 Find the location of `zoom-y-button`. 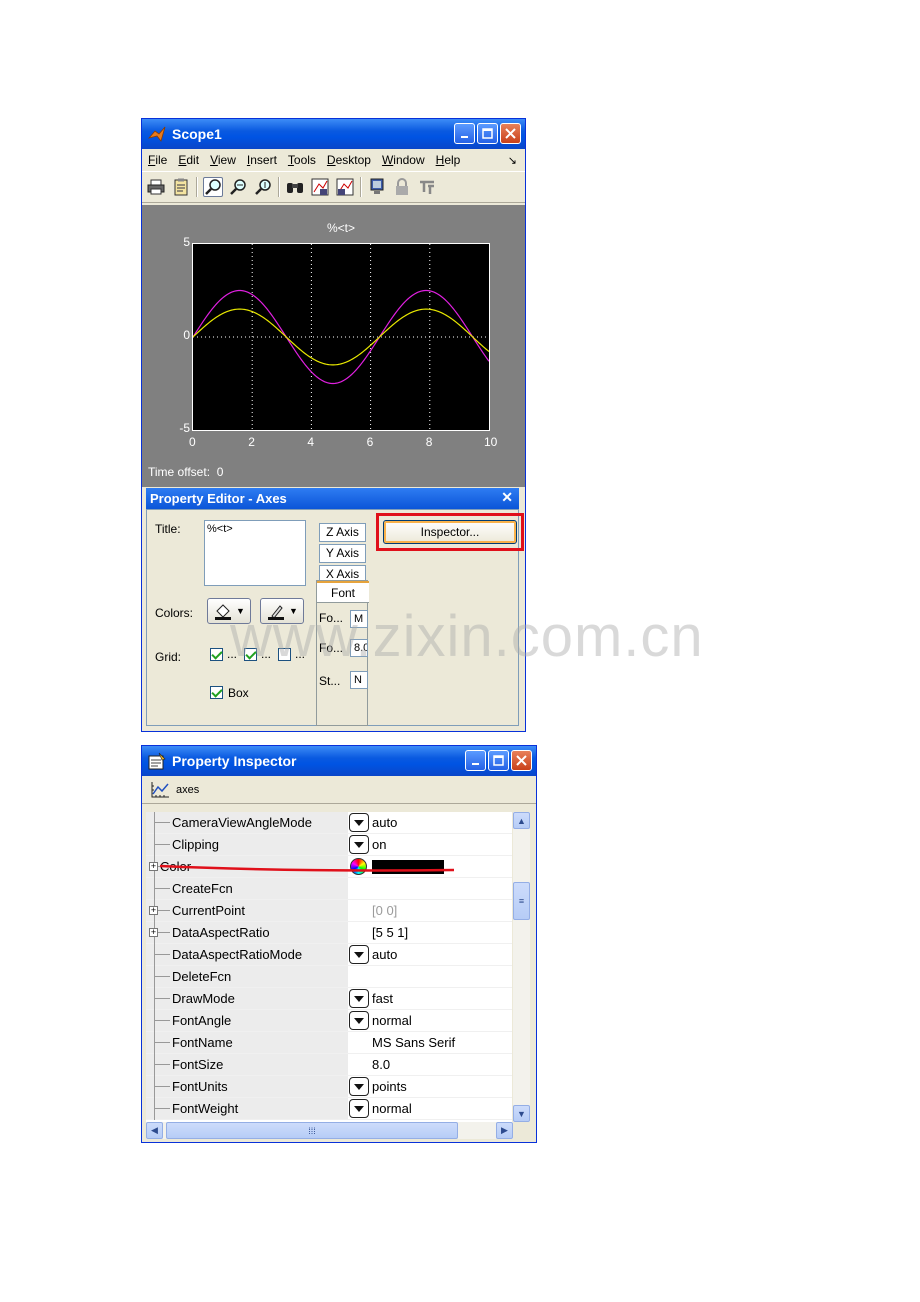

zoom-y-button is located at coordinates (263, 187).